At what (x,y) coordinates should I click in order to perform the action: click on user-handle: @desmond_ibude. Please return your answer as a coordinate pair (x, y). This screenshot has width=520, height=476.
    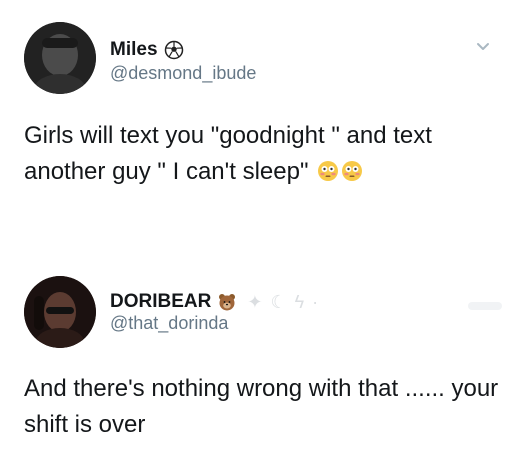
    Looking at the image, I should click on (183, 73).